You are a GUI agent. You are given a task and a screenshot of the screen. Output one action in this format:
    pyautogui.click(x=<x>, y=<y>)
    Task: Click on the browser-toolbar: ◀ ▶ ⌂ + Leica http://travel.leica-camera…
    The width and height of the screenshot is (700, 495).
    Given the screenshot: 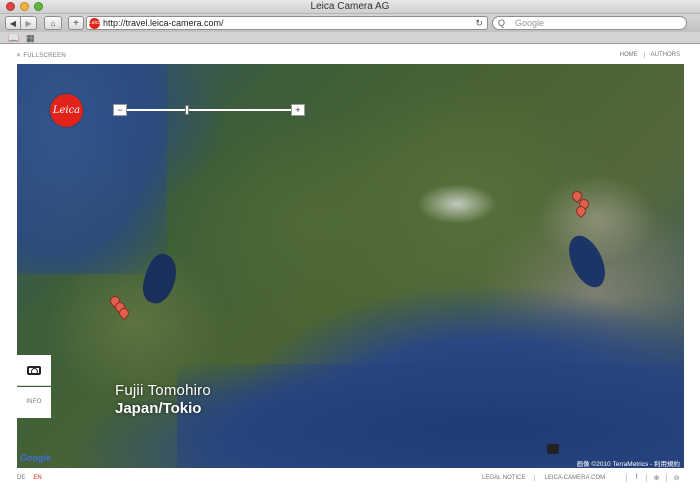 What is the action you would take?
    pyautogui.click(x=350, y=23)
    